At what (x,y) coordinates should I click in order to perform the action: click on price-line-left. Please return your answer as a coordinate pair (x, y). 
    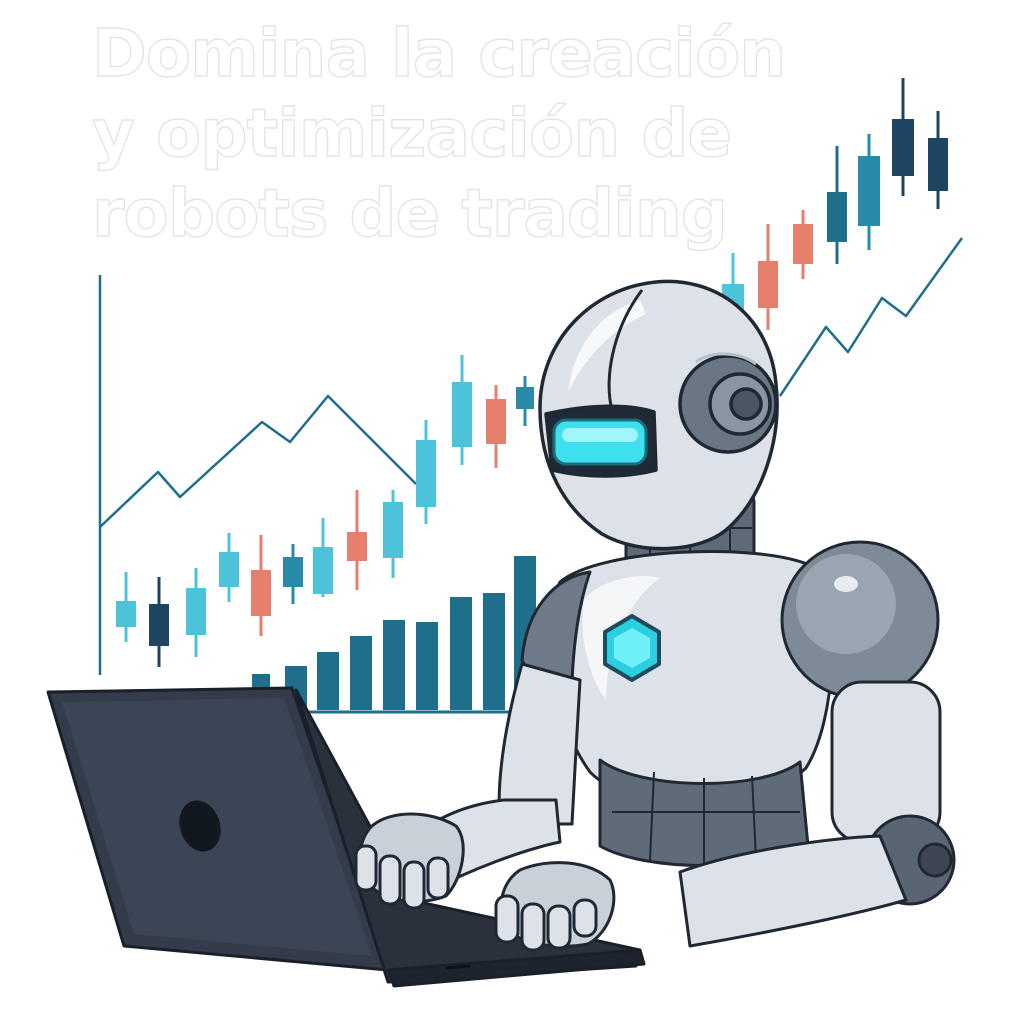
    Looking at the image, I should click on (258, 461).